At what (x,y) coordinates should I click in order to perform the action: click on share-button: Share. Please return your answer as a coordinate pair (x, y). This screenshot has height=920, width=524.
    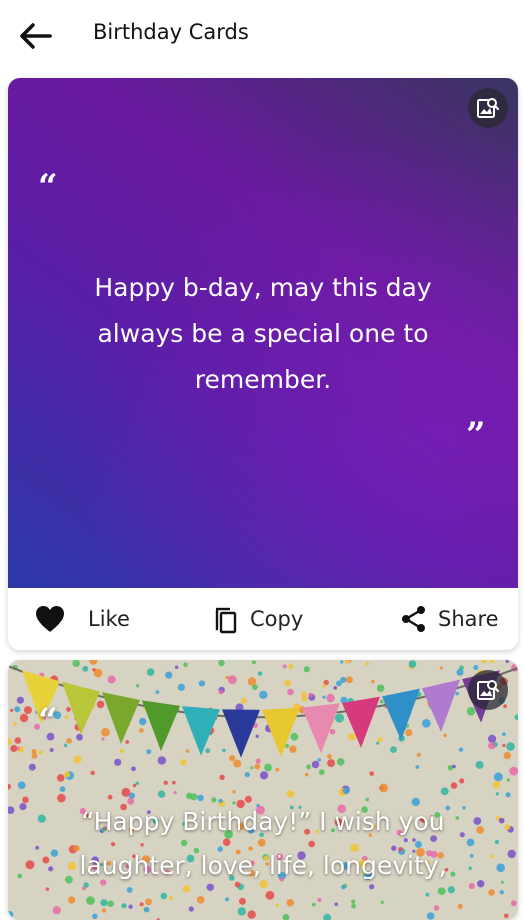
    Looking at the image, I should click on (449, 619).